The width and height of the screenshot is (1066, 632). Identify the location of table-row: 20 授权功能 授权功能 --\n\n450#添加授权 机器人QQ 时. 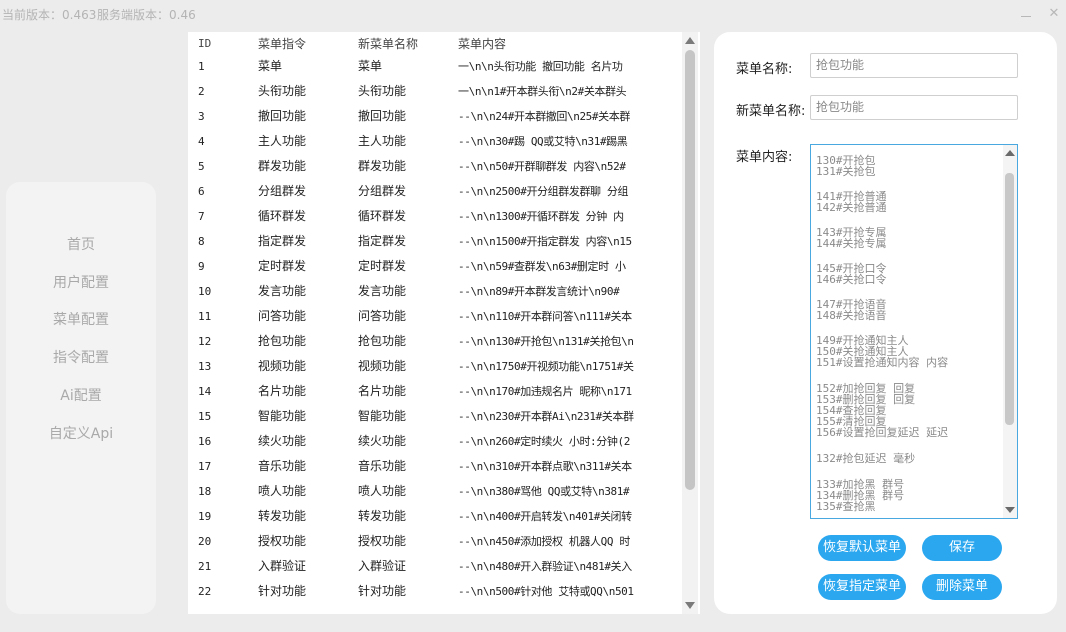
(433, 541).